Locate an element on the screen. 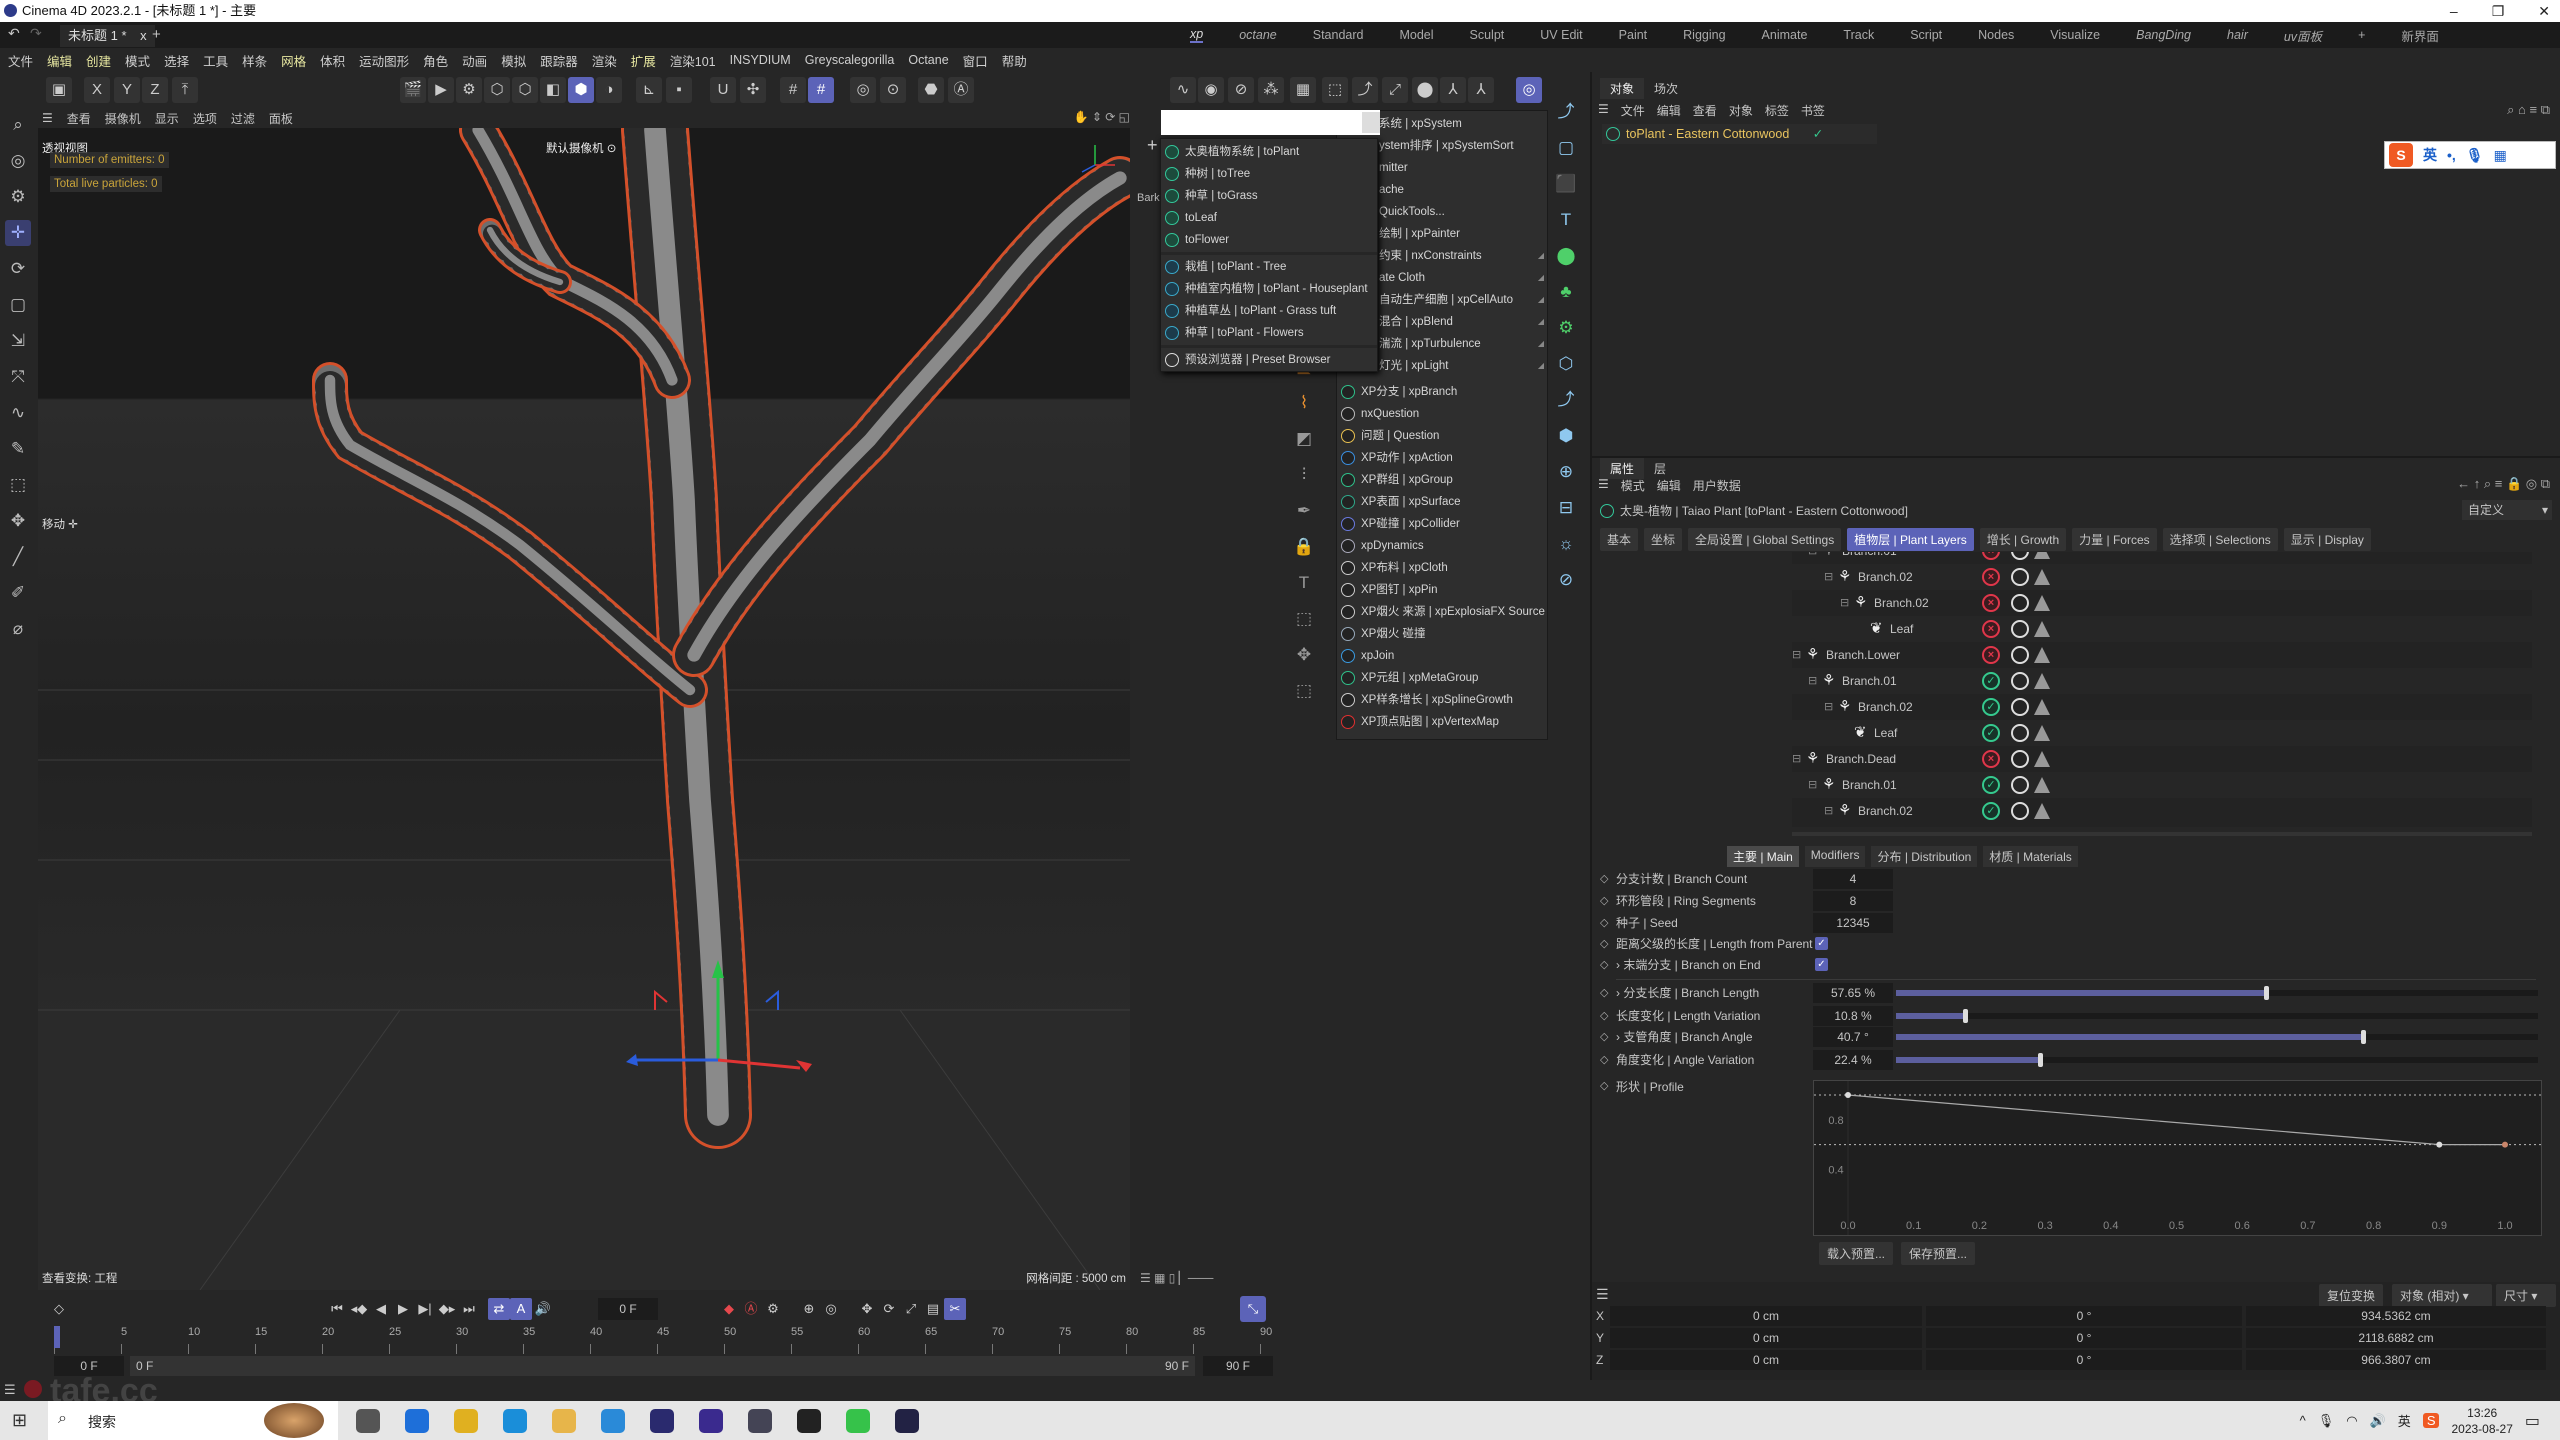 The height and width of the screenshot is (1440, 2560). disabled-x-icon: × is located at coordinates (1991, 577).